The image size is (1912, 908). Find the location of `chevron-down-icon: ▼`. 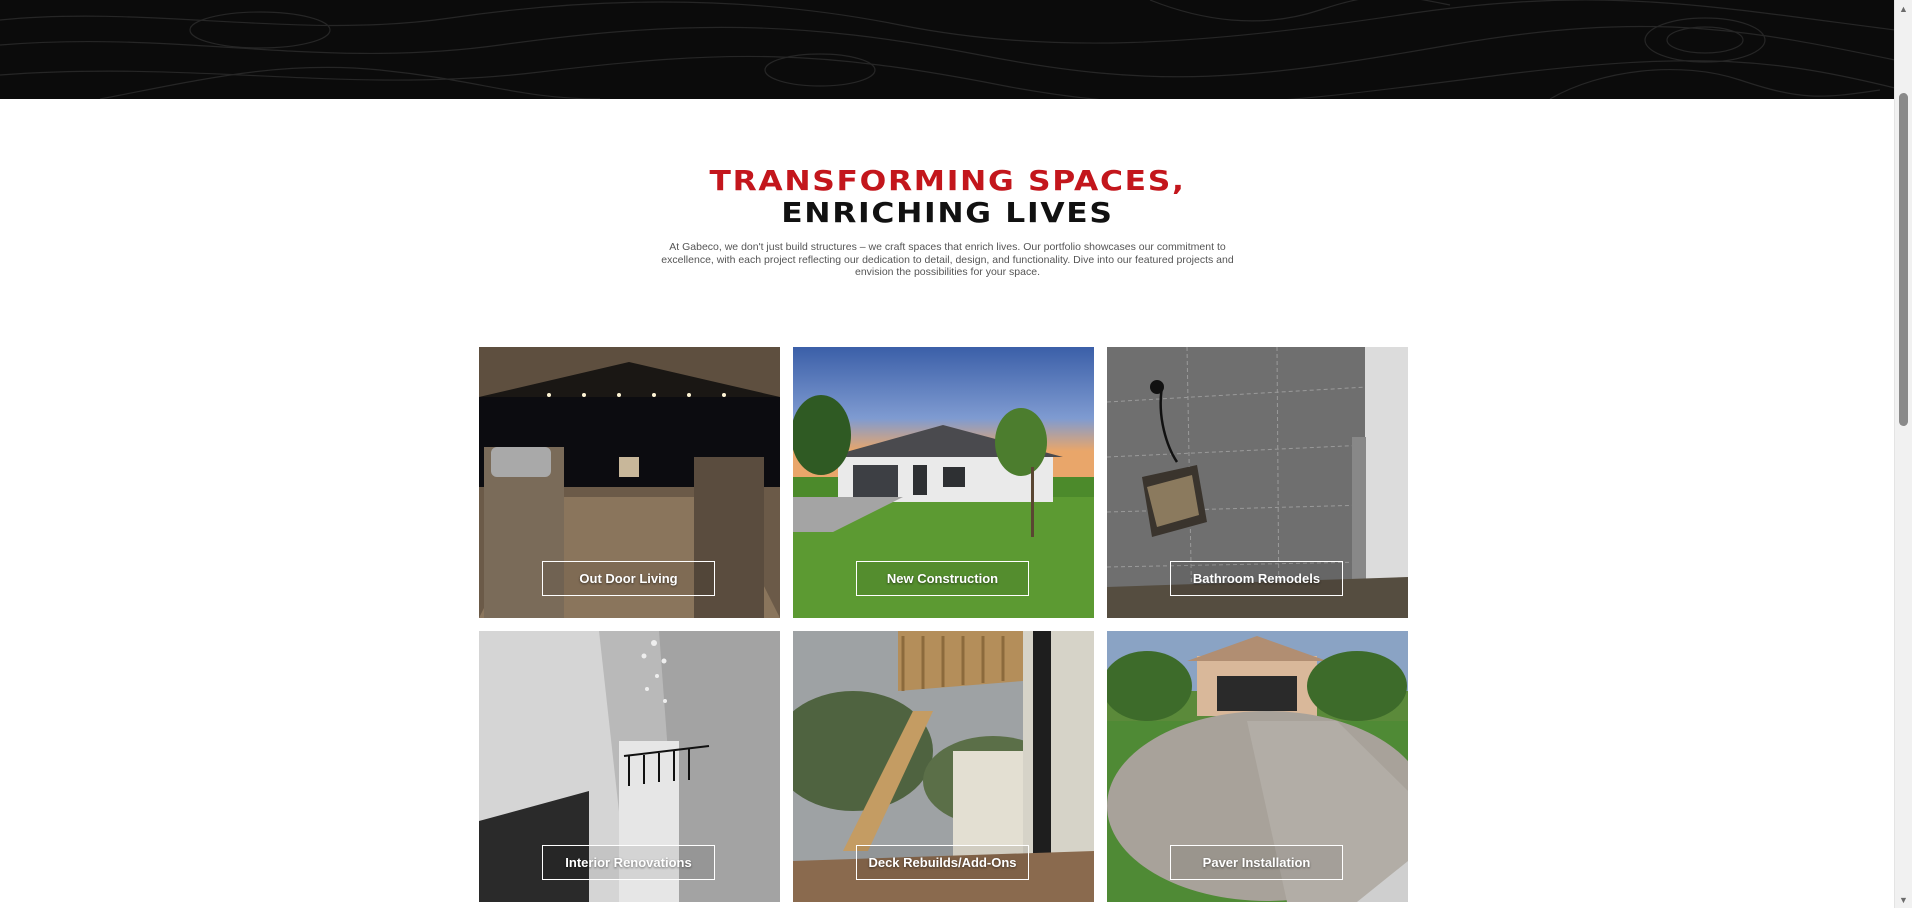

chevron-down-icon: ▼ is located at coordinates (1903, 899).